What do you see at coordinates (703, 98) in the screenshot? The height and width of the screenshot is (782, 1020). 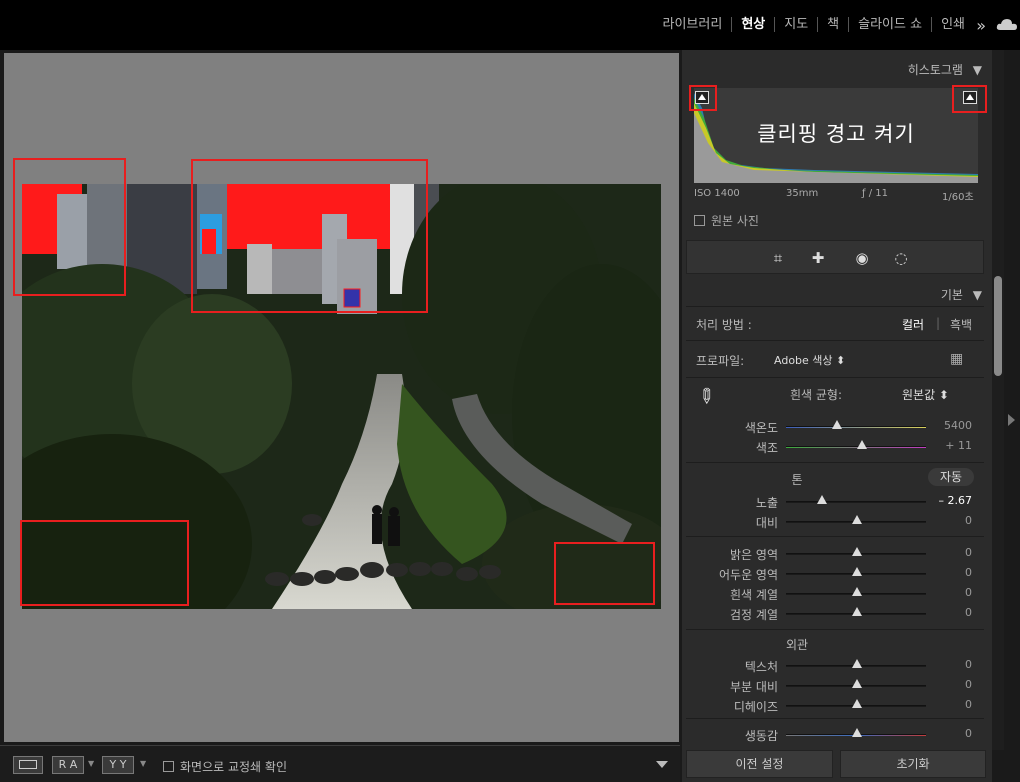 I see `highlight-box-shadow-clip` at bounding box center [703, 98].